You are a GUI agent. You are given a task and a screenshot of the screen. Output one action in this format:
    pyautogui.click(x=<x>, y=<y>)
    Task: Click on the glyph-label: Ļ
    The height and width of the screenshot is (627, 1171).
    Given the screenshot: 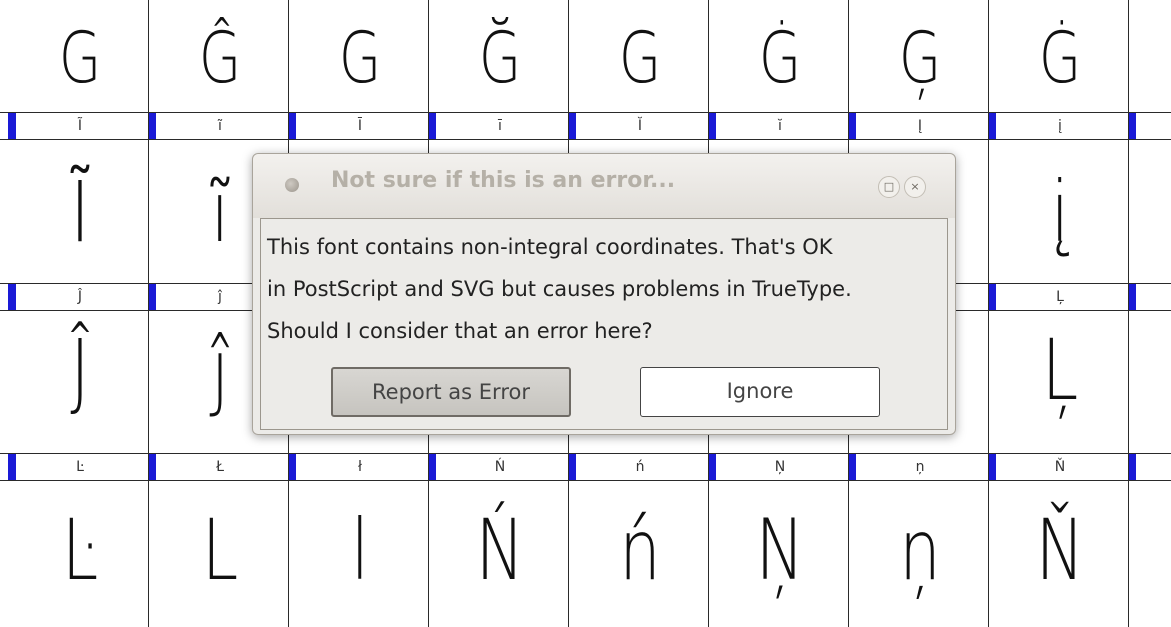 What is the action you would take?
    pyautogui.click(x=1060, y=297)
    